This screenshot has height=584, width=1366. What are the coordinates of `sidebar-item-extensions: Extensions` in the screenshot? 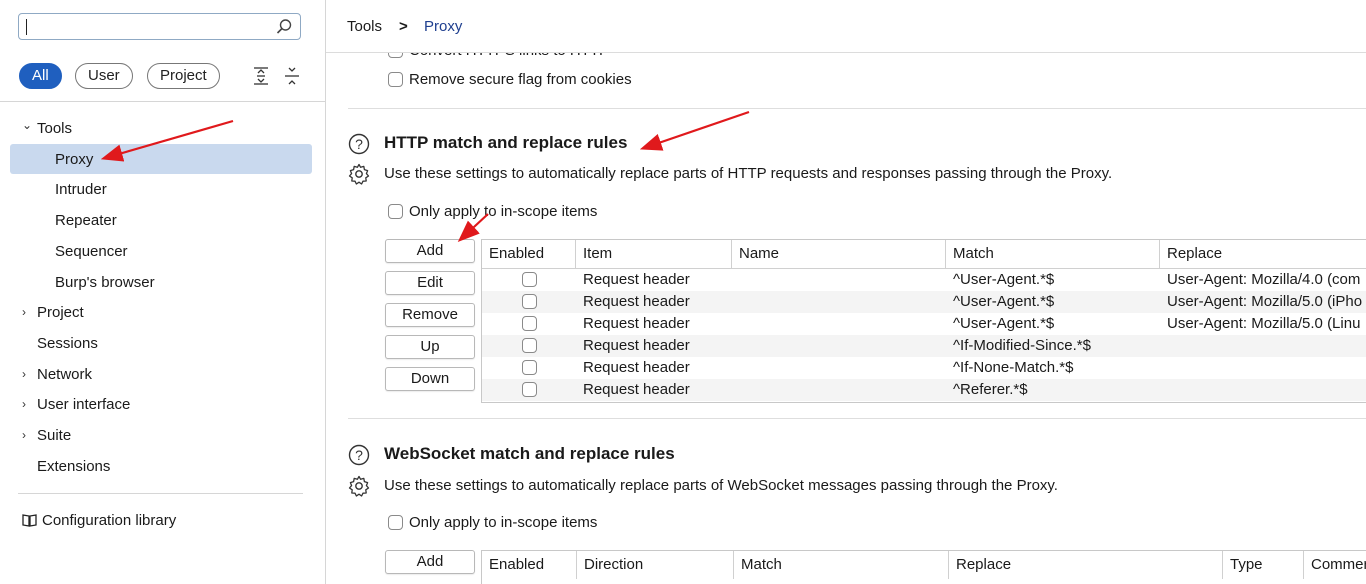 It's located at (162, 466).